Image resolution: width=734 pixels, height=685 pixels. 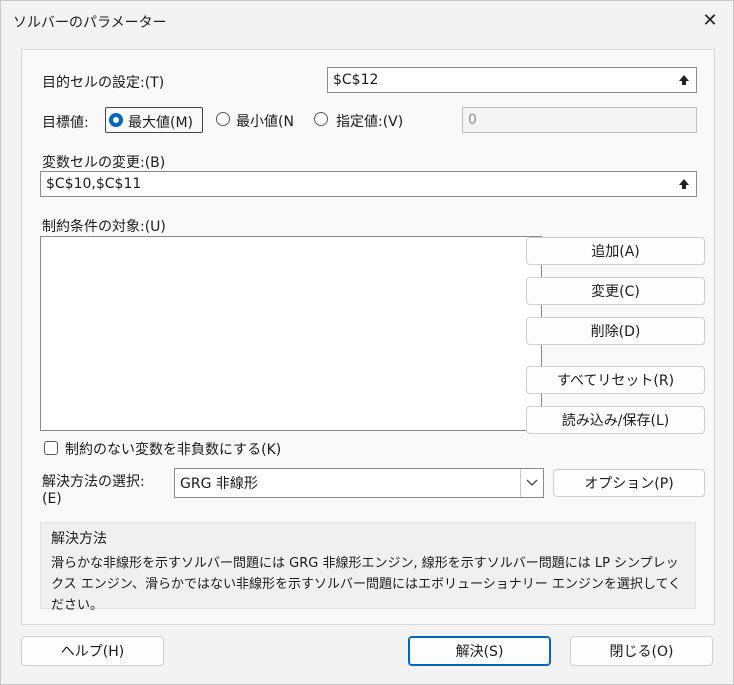 I want to click on solve-button: 解決(S), so click(x=479, y=651).